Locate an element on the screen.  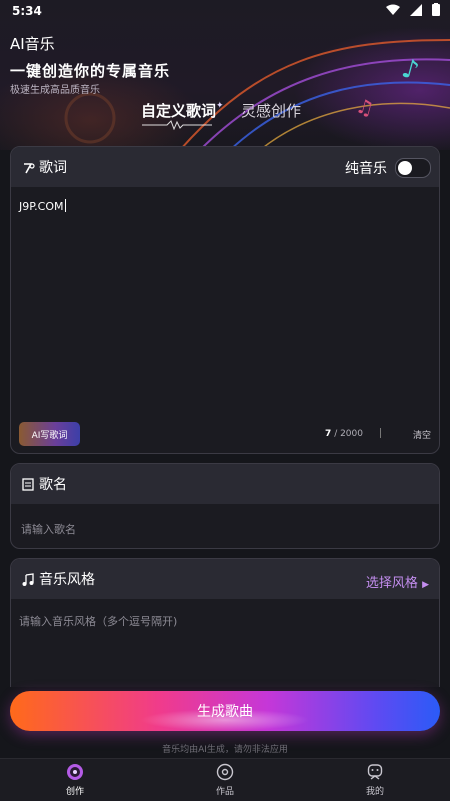
status-time: 5:34 is located at coordinates (27, 11).